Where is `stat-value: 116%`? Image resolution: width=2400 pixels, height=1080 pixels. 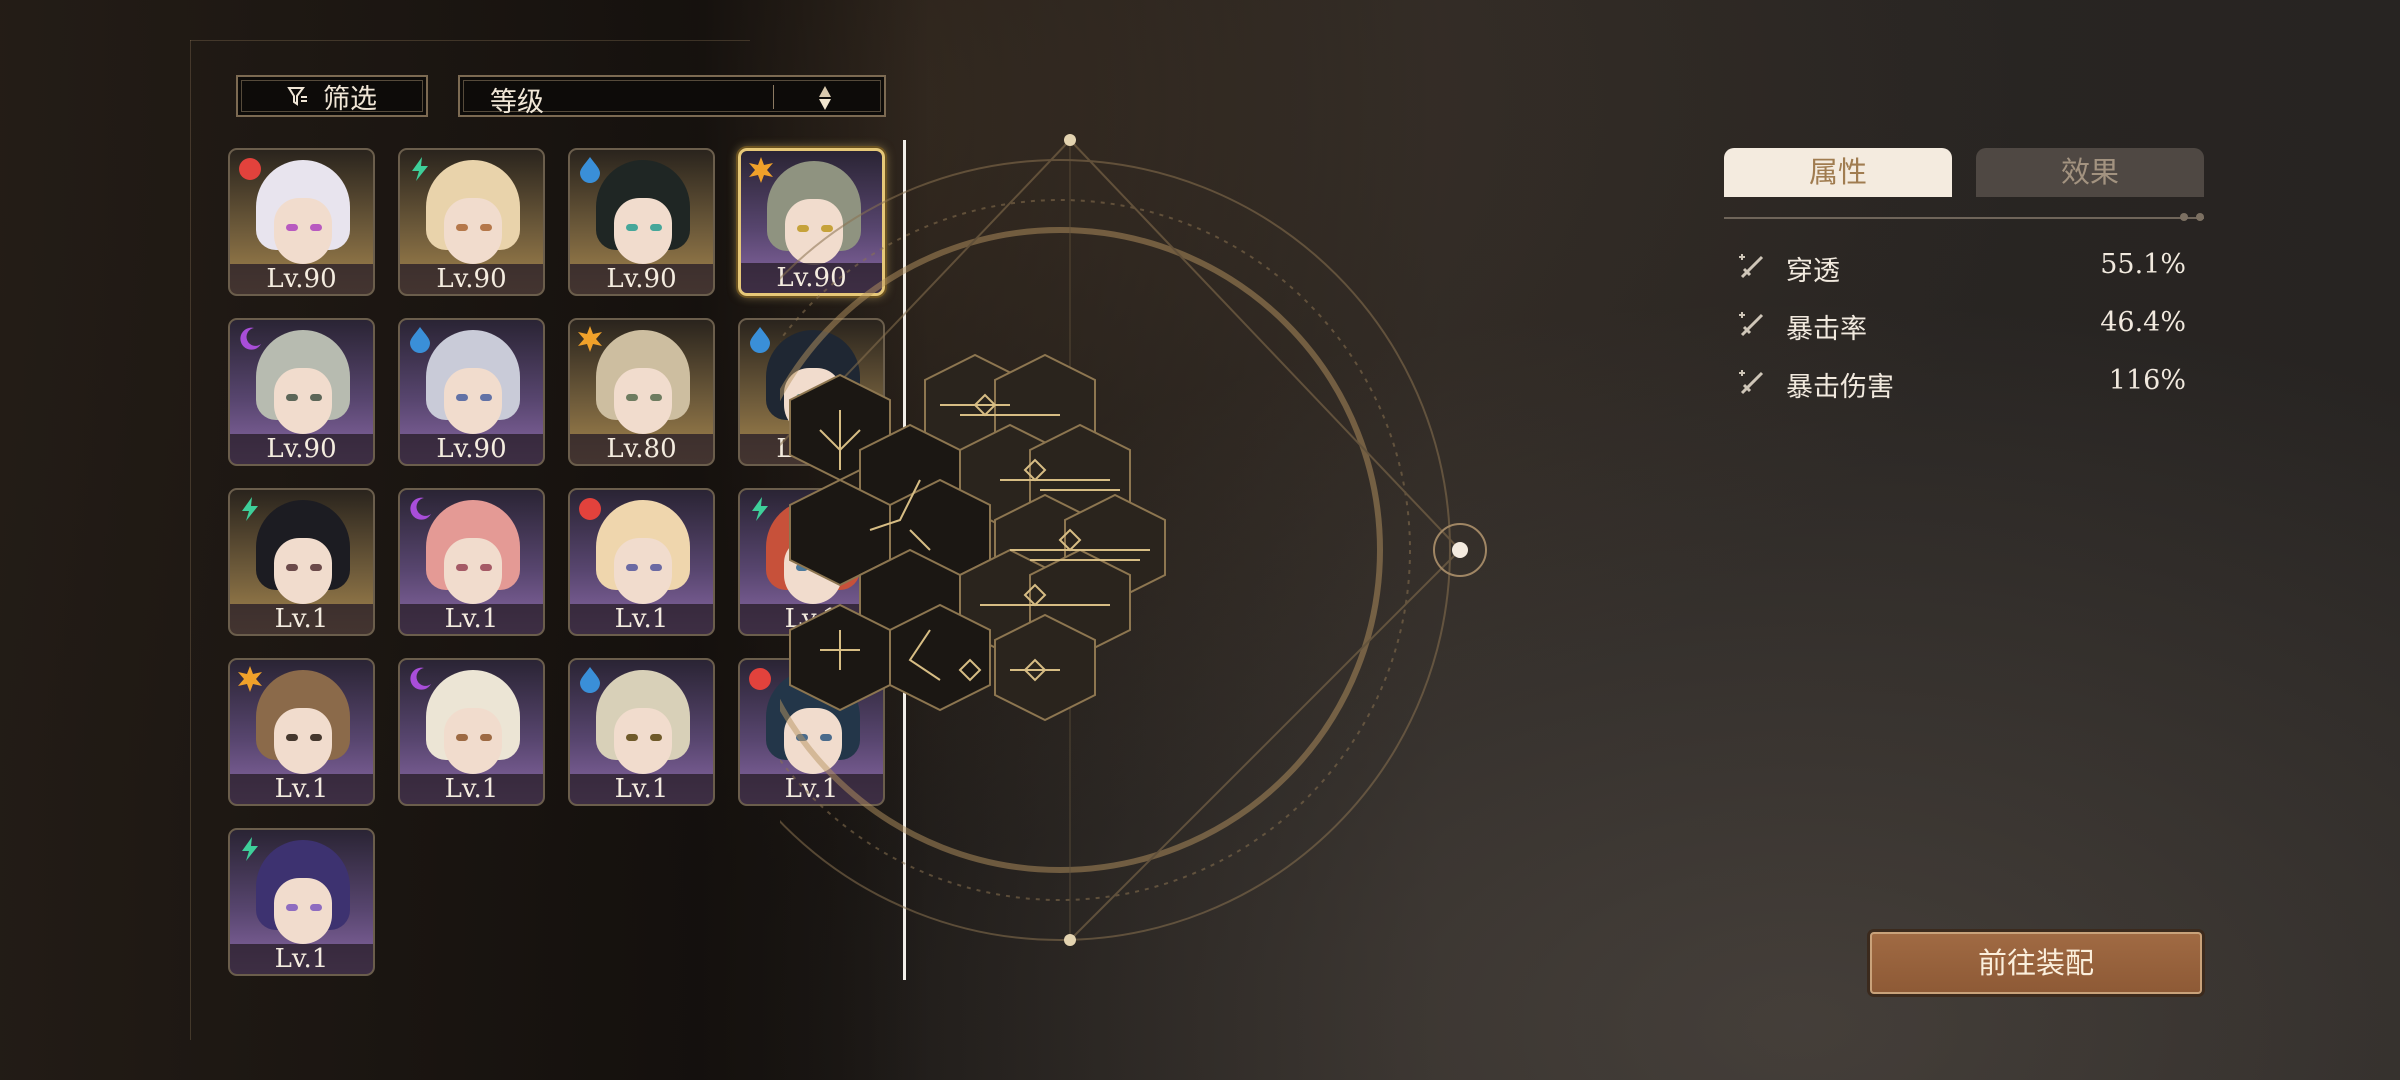 stat-value: 116% is located at coordinates (2147, 380).